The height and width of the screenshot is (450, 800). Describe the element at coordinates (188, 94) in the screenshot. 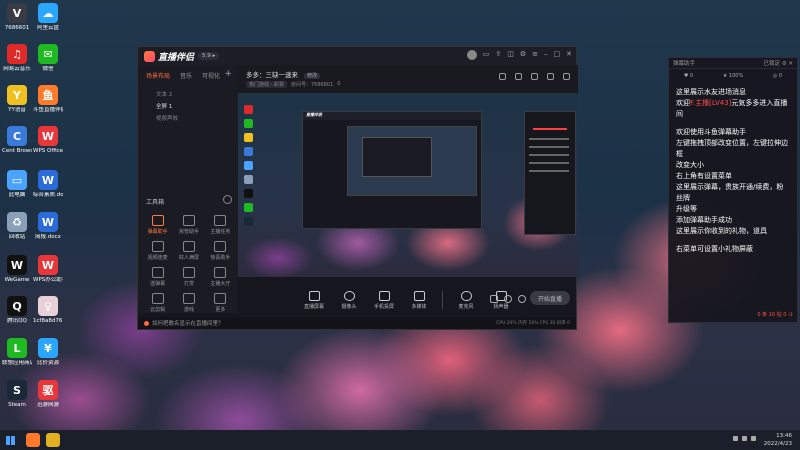

I see `layer-item: 文本 2` at that location.